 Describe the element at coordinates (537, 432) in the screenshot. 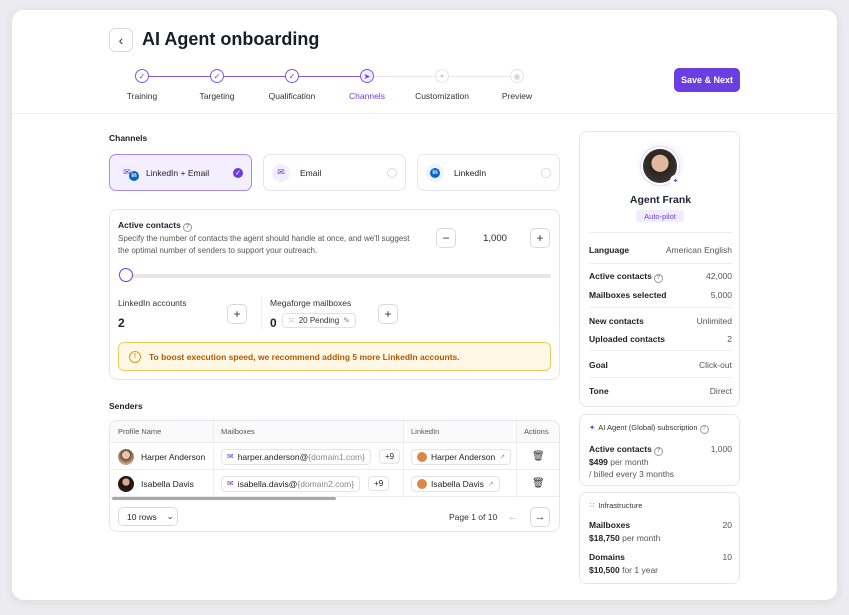

I see `column-header: Actions` at that location.